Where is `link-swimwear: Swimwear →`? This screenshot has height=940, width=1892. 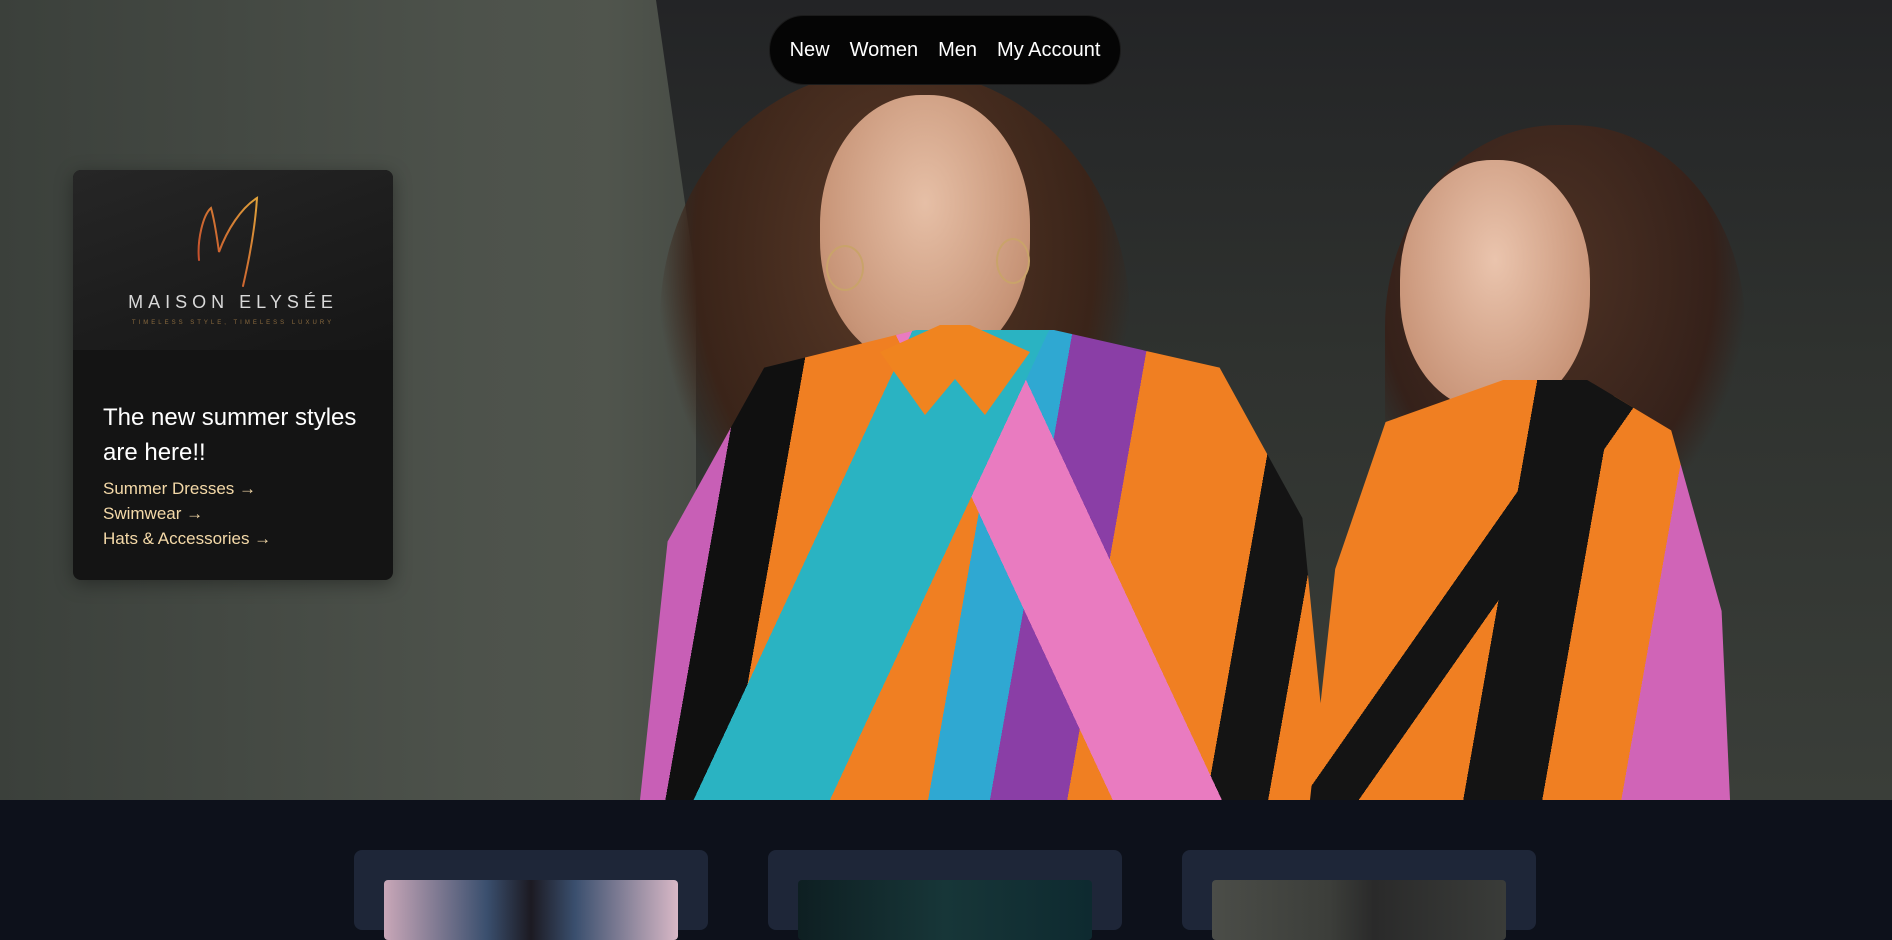 link-swimwear: Swimwear → is located at coordinates (233, 513).